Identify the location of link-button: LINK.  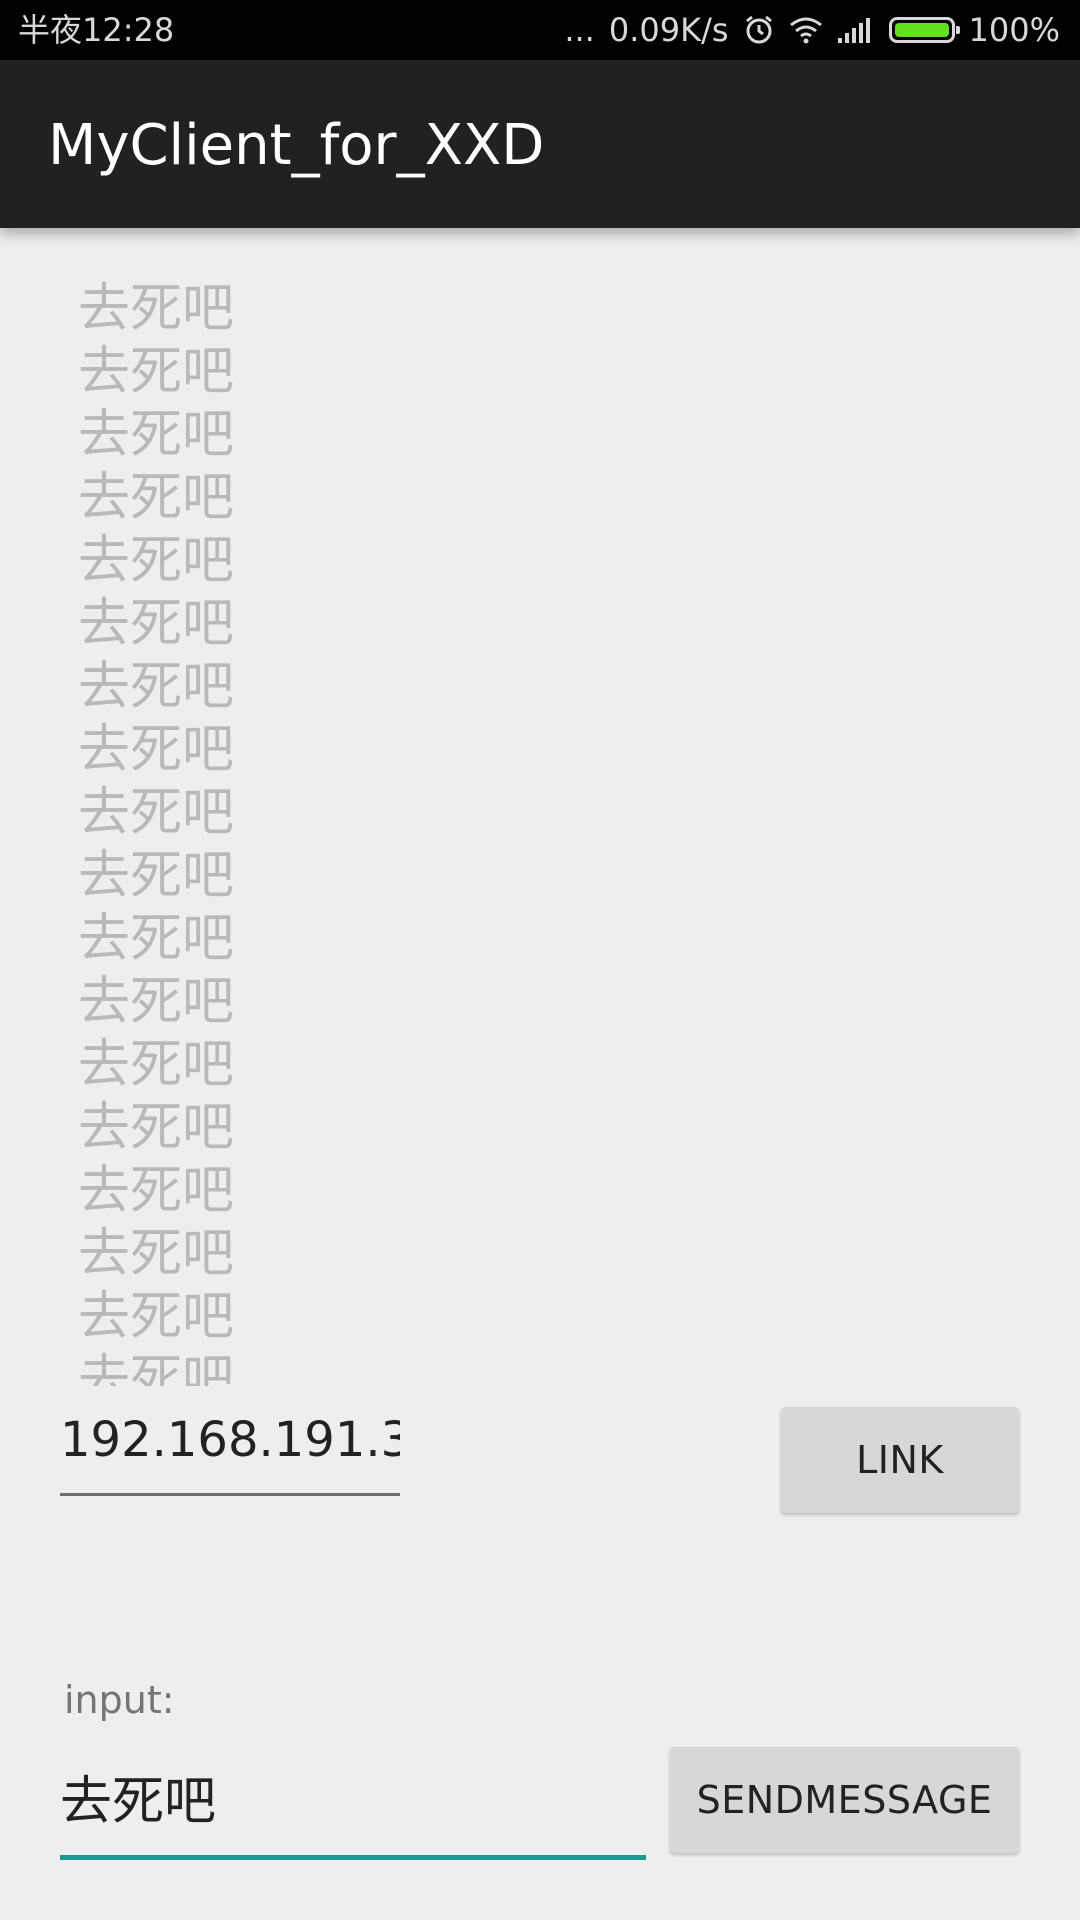
(900, 1460).